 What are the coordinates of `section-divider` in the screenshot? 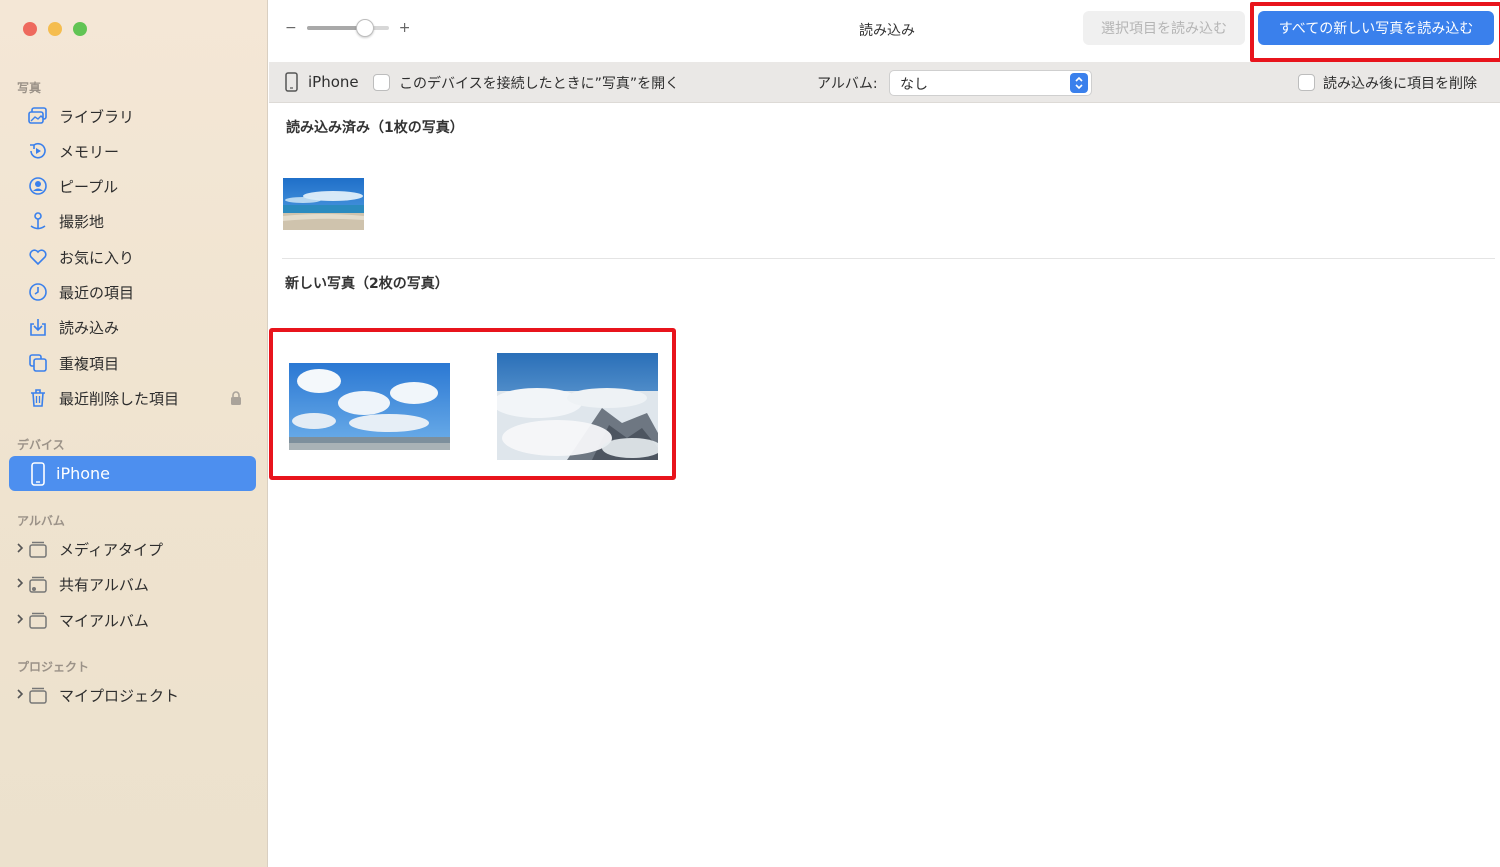 It's located at (888, 258).